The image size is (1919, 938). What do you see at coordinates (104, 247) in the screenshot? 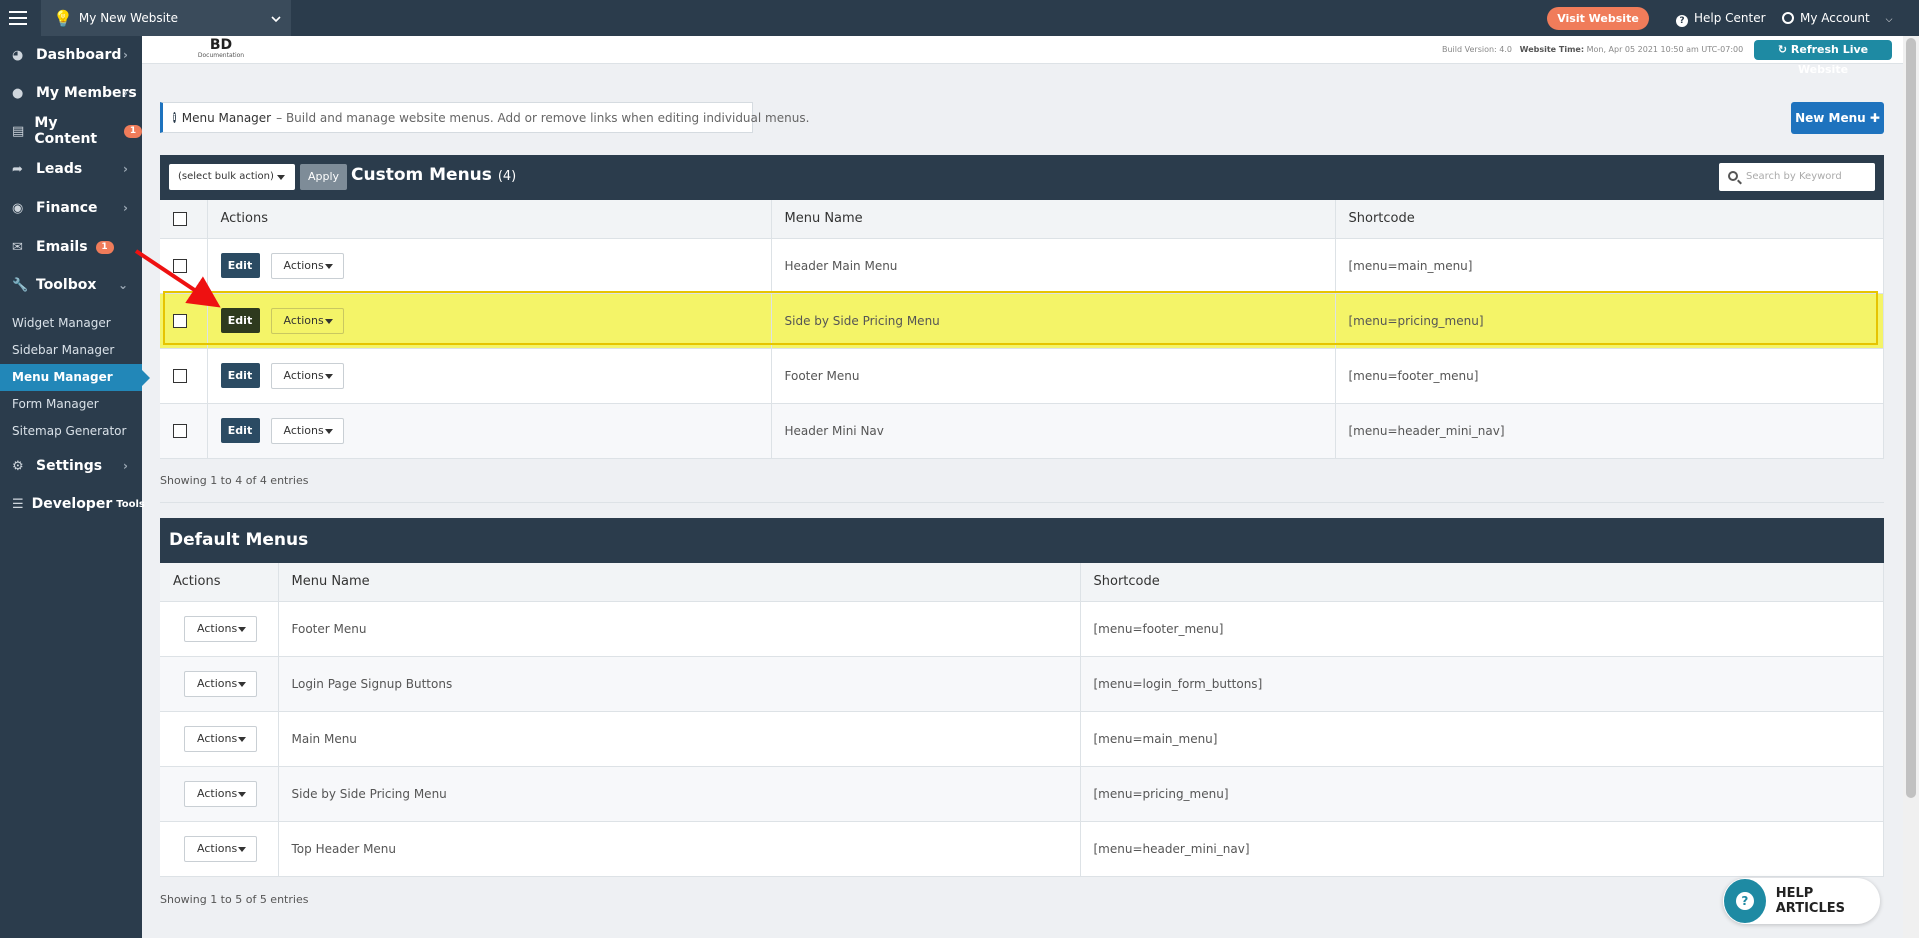
I see `emails-count-badge: 1` at bounding box center [104, 247].